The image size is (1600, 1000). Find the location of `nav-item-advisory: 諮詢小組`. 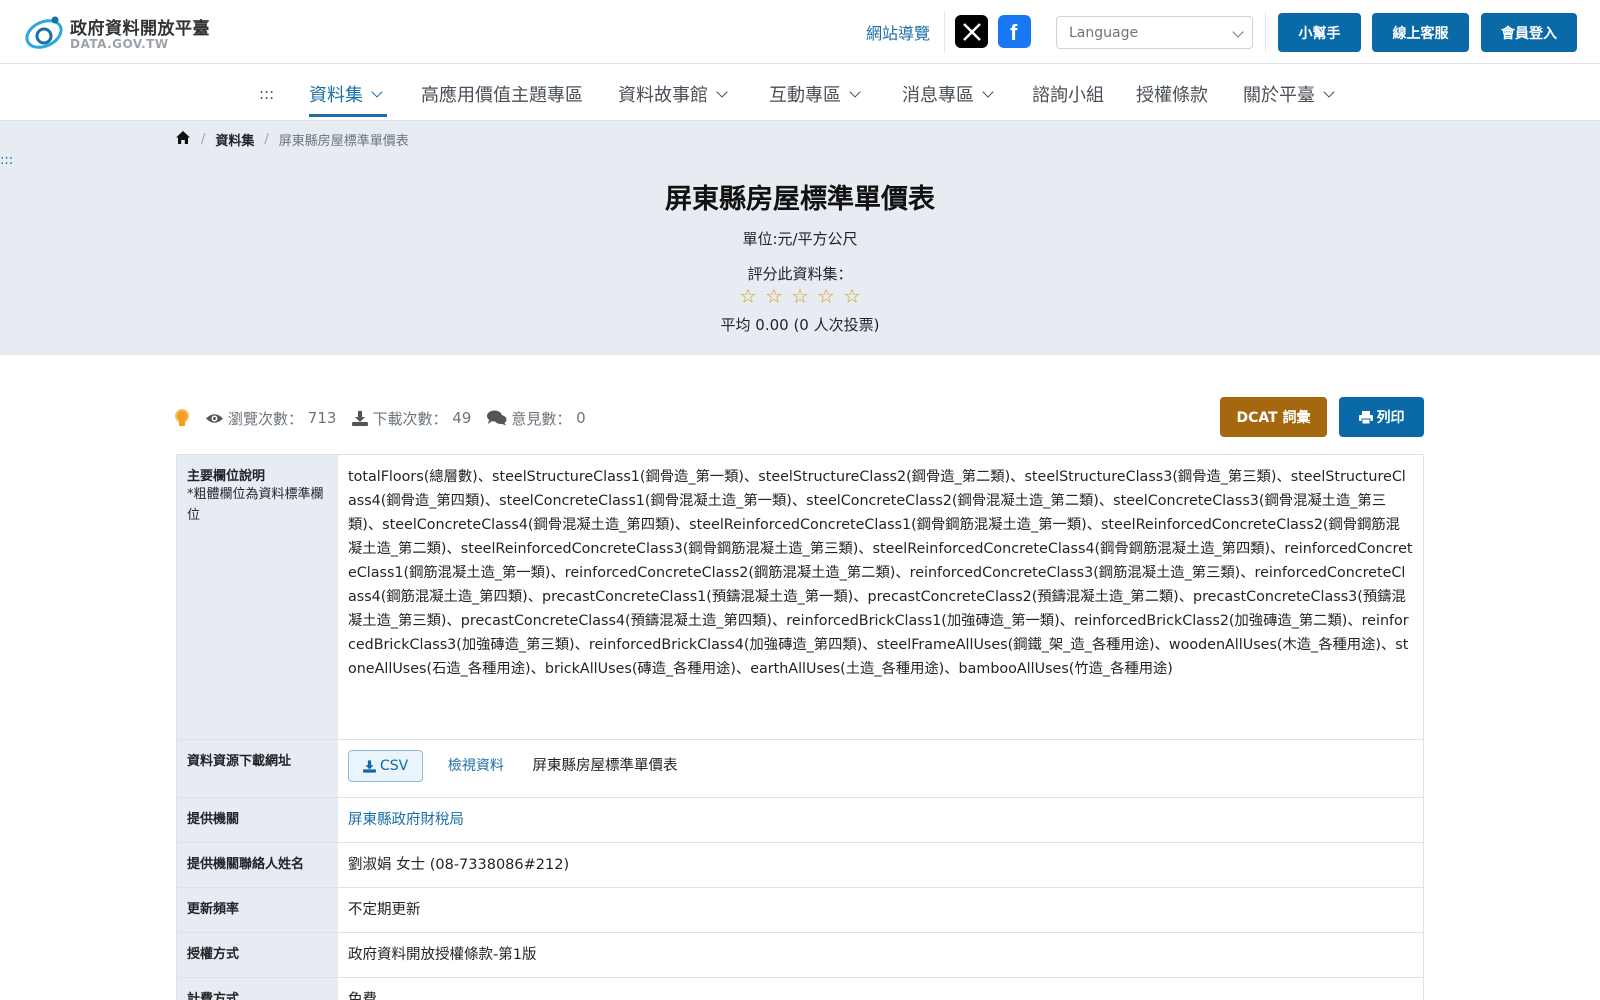

nav-item-advisory: 諮詢小組 is located at coordinates (1068, 94).